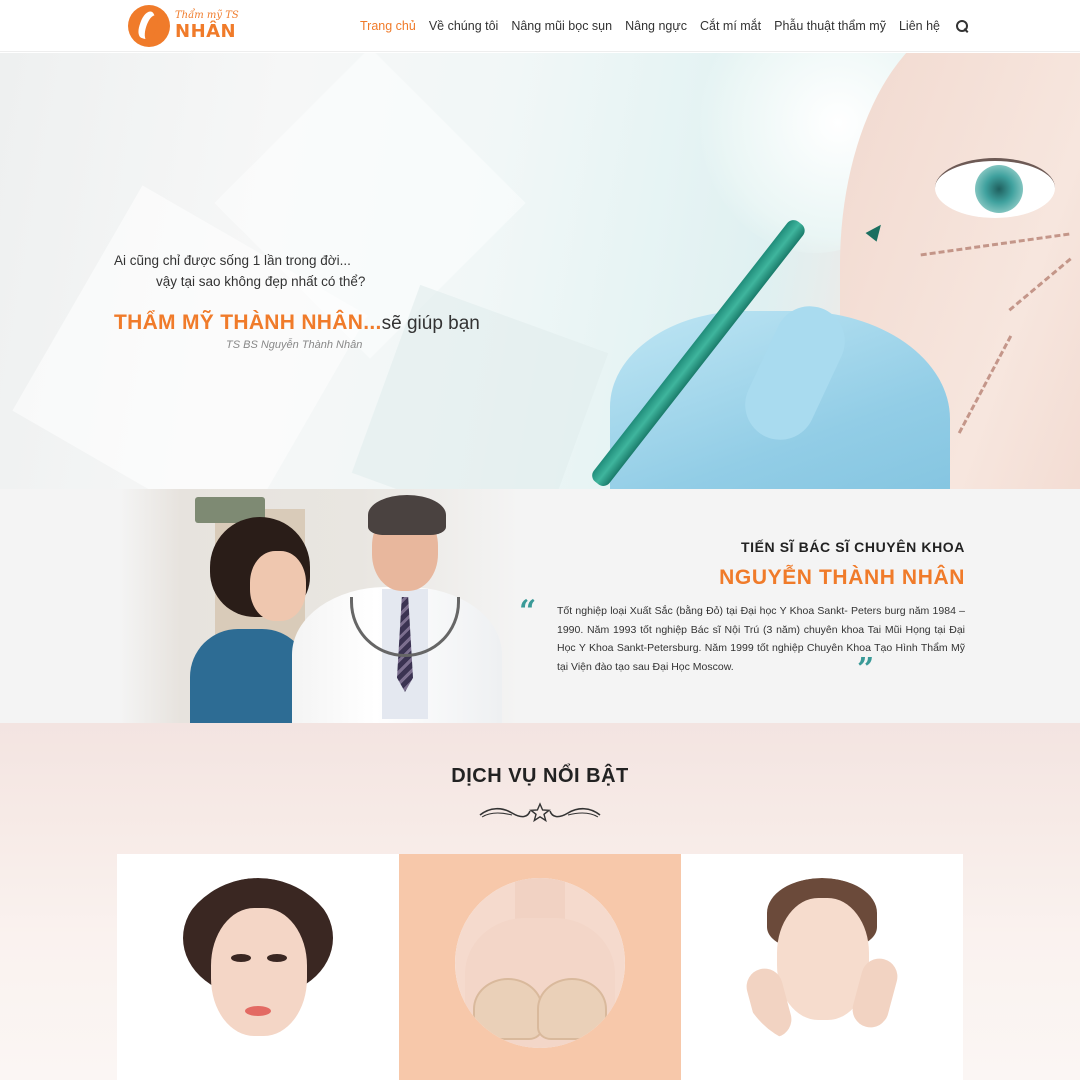 Image resolution: width=1080 pixels, height=1080 pixels. I want to click on logo-subtitle: Thẩm mỹ TS, so click(207, 15).